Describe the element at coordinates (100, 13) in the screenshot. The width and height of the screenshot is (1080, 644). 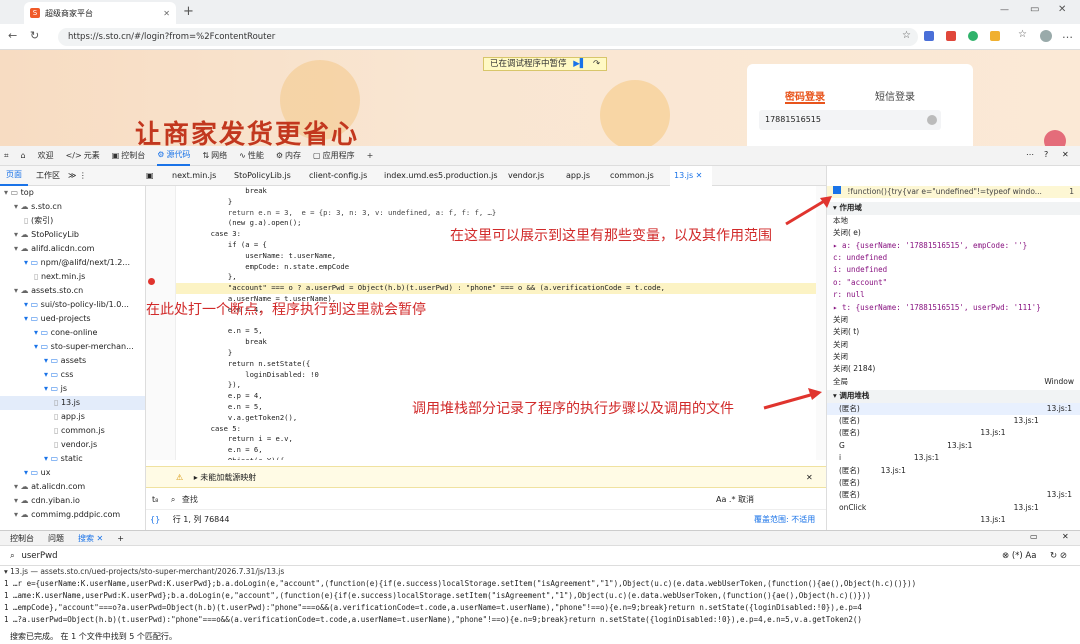
I see `browser-tab: S 超级商家平台 ✕` at that location.